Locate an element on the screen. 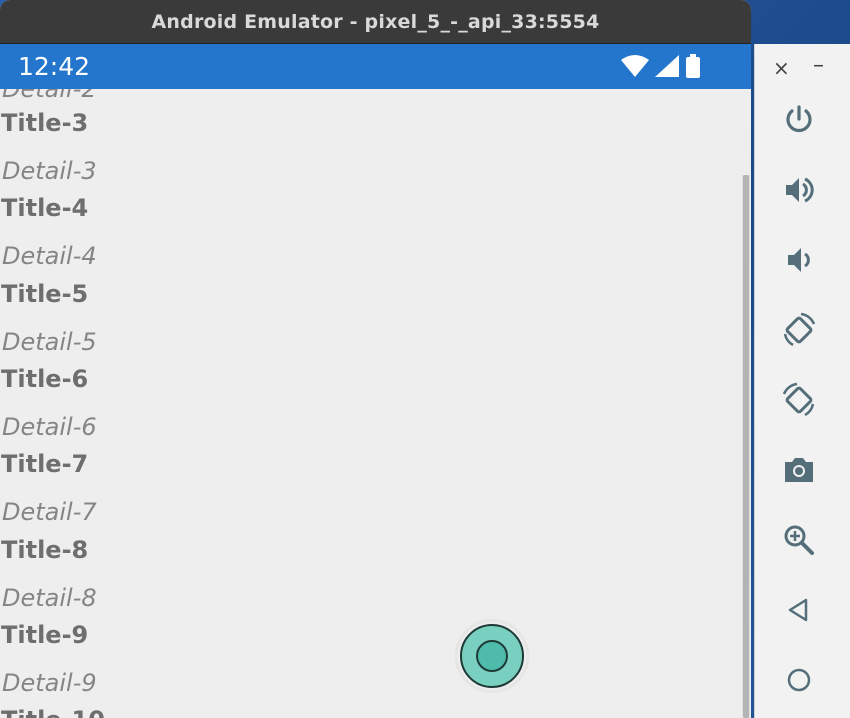  back-button is located at coordinates (799, 610).